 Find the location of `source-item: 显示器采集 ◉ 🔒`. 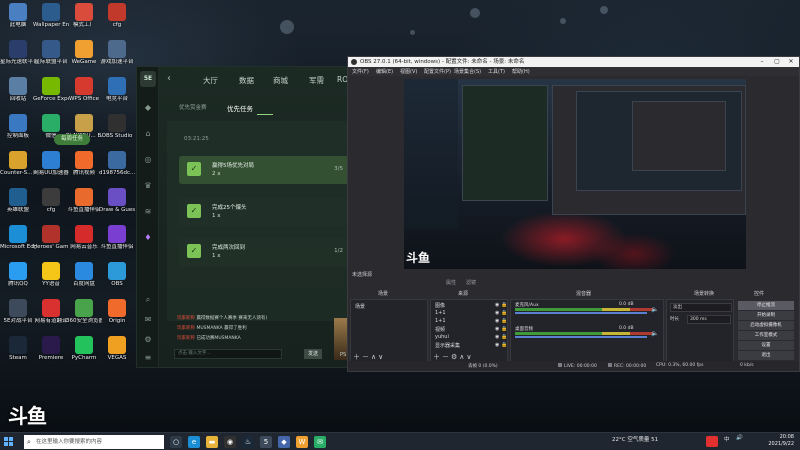

source-item: 显示器采集 ◉ 🔒 is located at coordinates (471, 345).